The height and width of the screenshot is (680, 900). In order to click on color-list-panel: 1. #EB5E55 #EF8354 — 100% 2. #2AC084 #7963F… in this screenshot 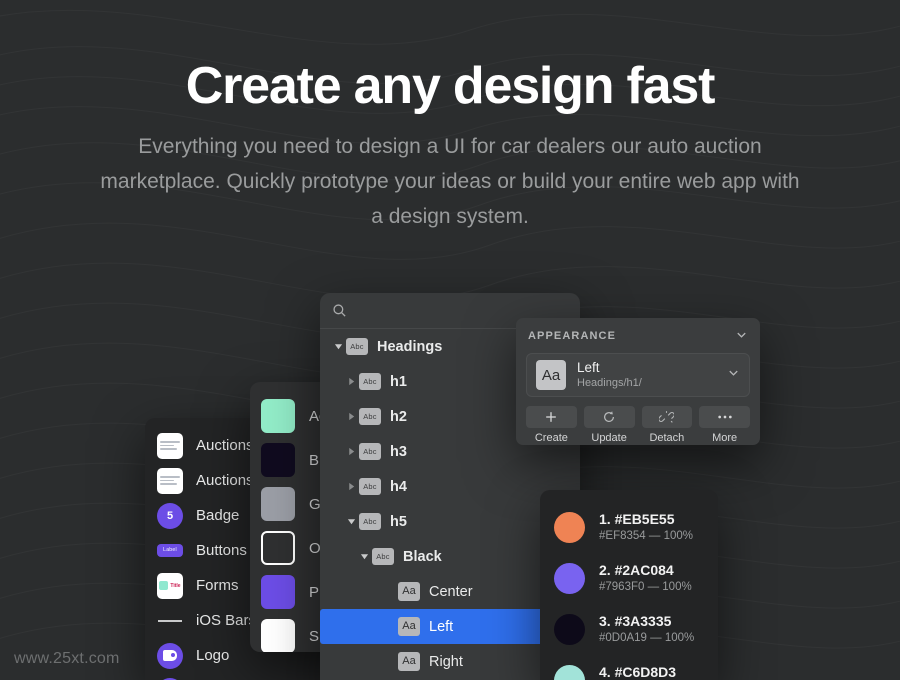, I will do `click(629, 585)`.